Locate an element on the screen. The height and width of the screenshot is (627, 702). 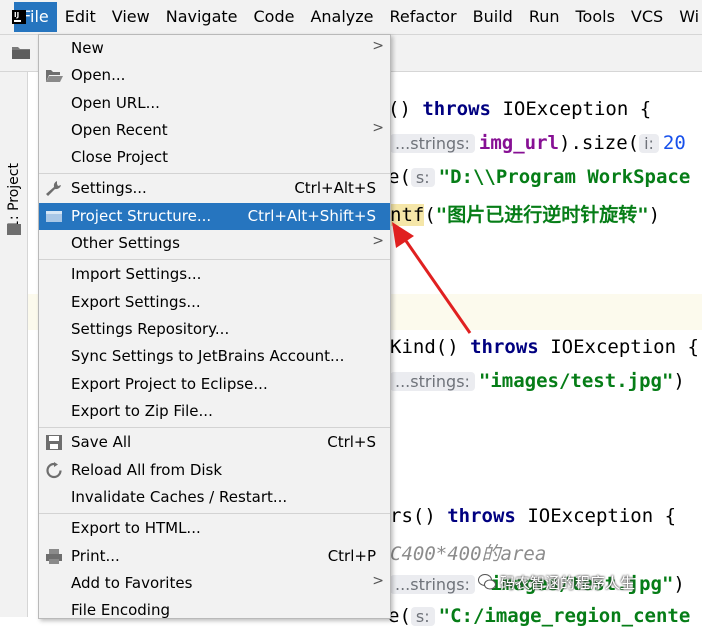
annotation-arrow is located at coordinates (432, 278).